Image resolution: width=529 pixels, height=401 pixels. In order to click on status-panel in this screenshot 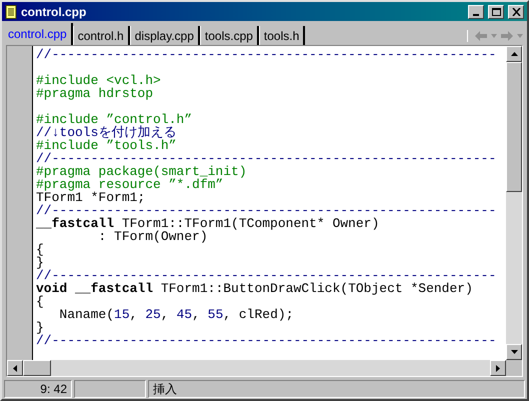, I will do `click(110, 389)`.